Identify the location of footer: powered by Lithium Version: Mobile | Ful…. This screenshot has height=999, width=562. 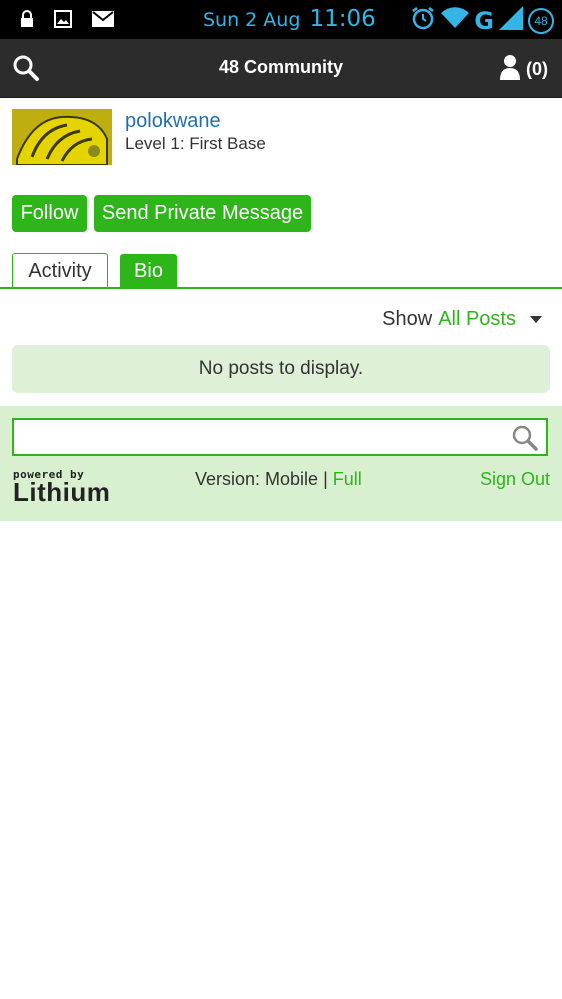
(281, 463).